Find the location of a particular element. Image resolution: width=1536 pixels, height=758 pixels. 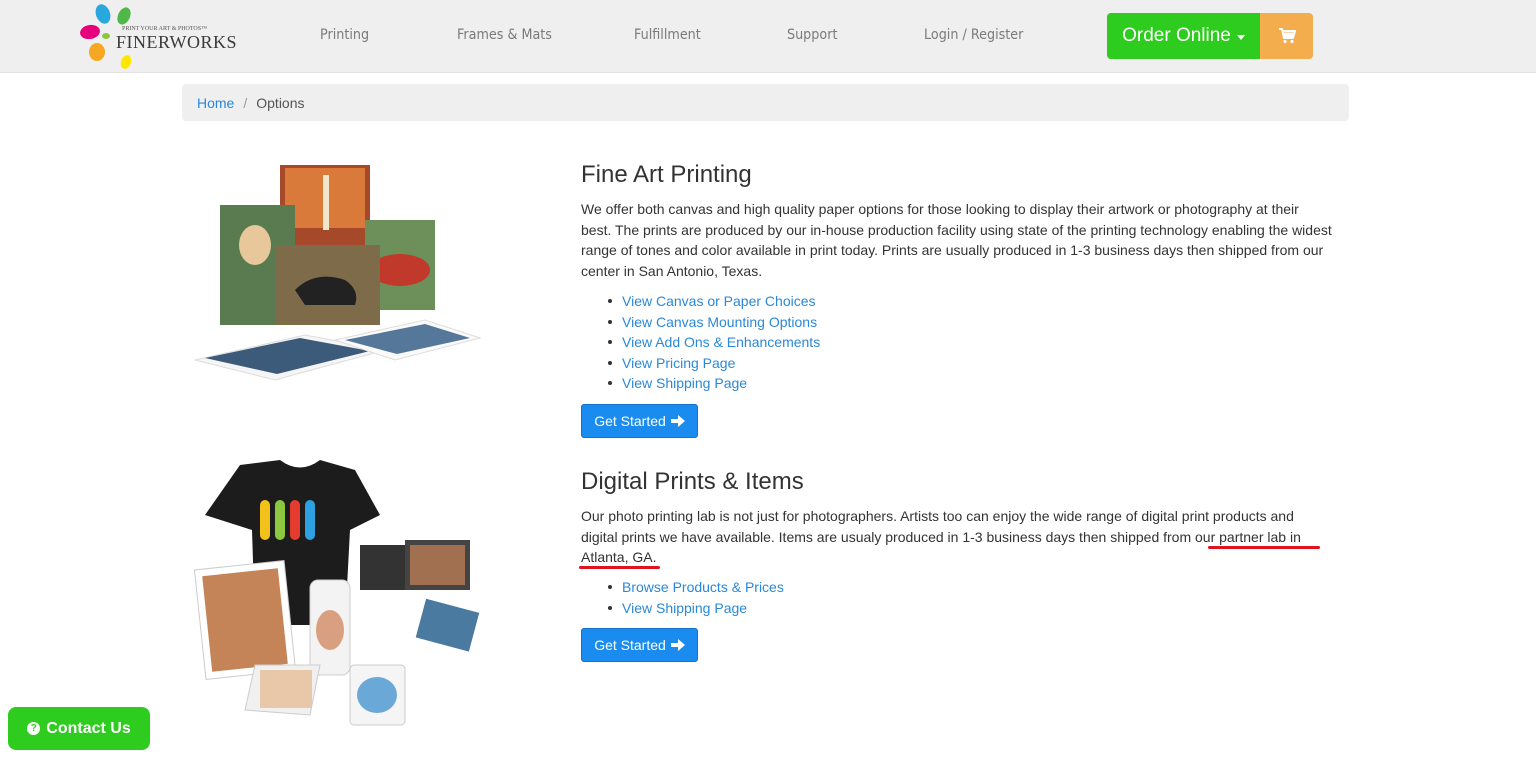

order-online-button: Order Online is located at coordinates (1183, 36).